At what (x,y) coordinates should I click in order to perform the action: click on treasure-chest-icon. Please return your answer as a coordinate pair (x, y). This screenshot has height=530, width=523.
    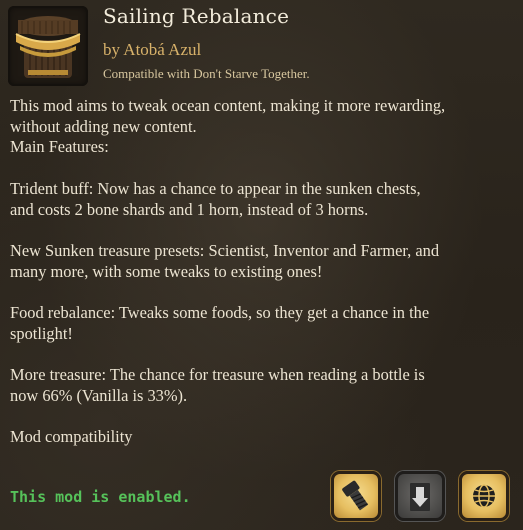
    Looking at the image, I should click on (48, 47).